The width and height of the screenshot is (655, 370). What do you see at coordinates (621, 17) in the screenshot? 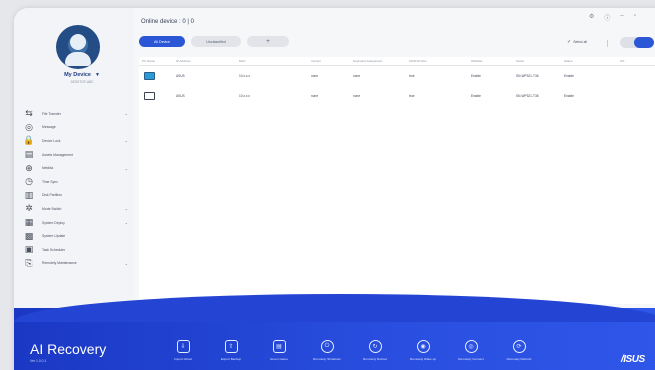
I see `minimize-icon: –` at bounding box center [621, 17].